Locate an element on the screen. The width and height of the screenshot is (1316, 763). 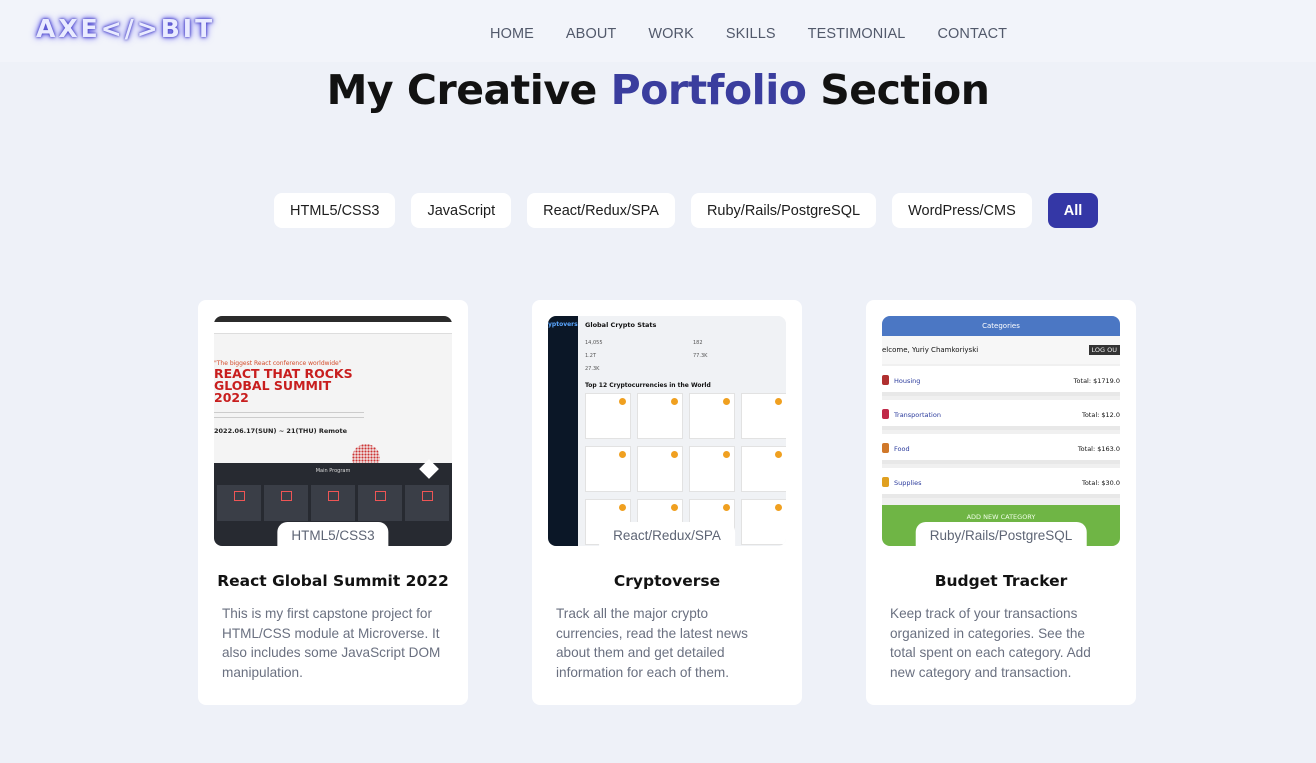
thumb-stat: 14,055 is located at coordinates (594, 343).